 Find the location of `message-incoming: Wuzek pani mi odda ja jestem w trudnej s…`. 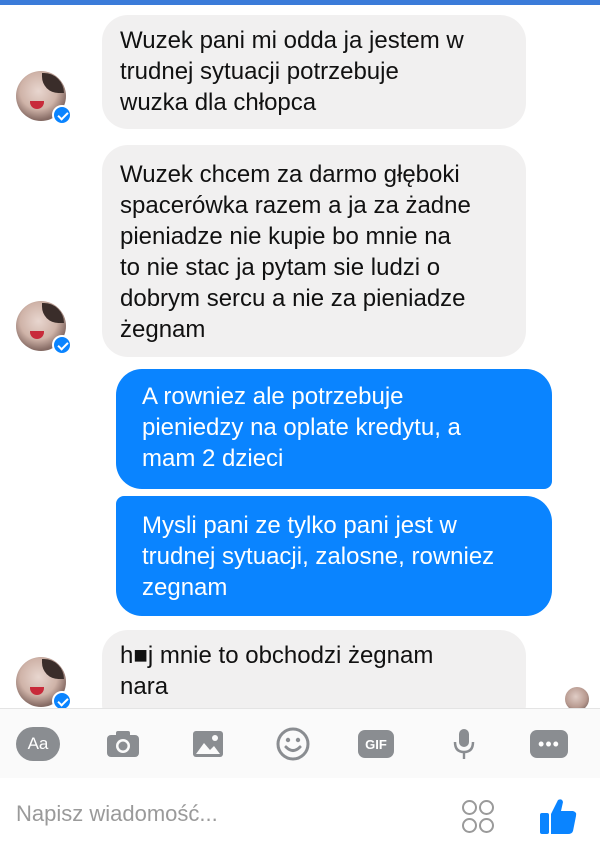

message-incoming: Wuzek pani mi odda ja jestem w trudnej s… is located at coordinates (314, 72).